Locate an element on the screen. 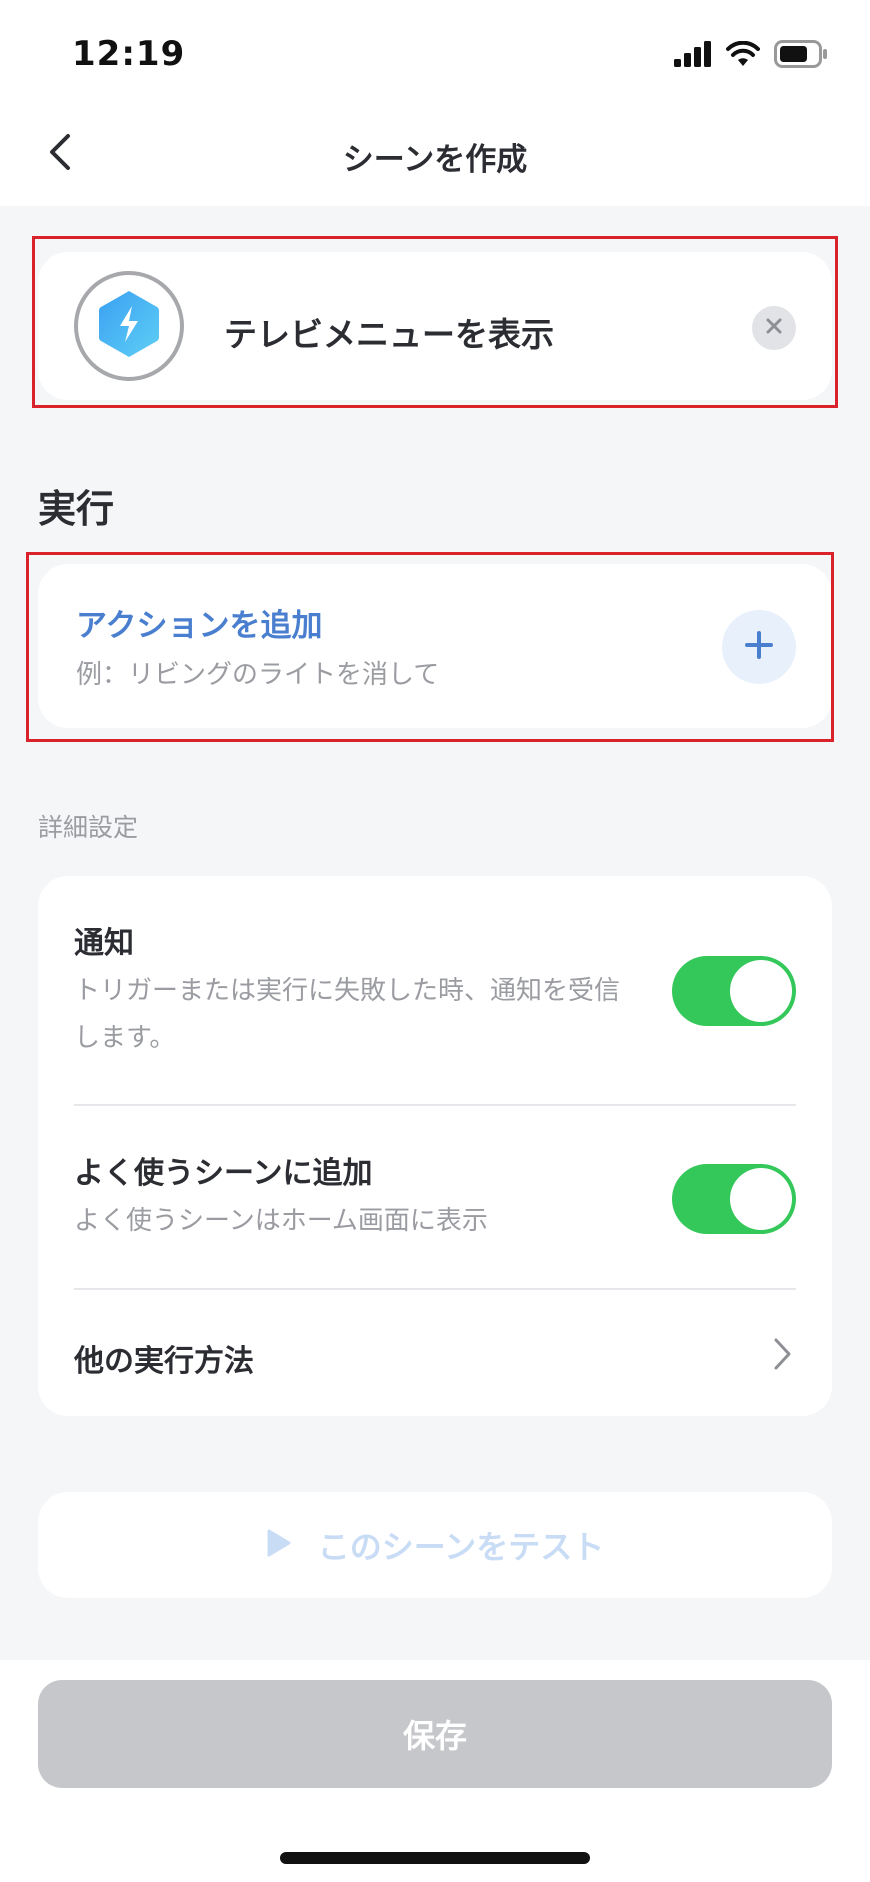 This screenshot has height=1882, width=870. status-bar: 12:19 is located at coordinates (435, 50).